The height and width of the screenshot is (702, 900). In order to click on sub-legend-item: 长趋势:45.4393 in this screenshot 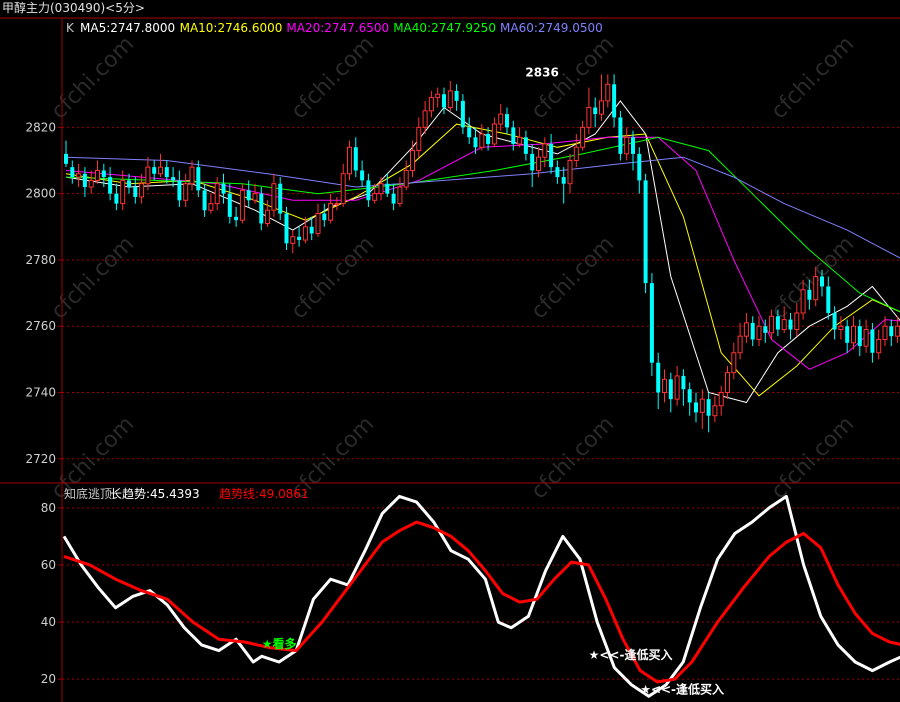, I will do `click(155, 494)`.